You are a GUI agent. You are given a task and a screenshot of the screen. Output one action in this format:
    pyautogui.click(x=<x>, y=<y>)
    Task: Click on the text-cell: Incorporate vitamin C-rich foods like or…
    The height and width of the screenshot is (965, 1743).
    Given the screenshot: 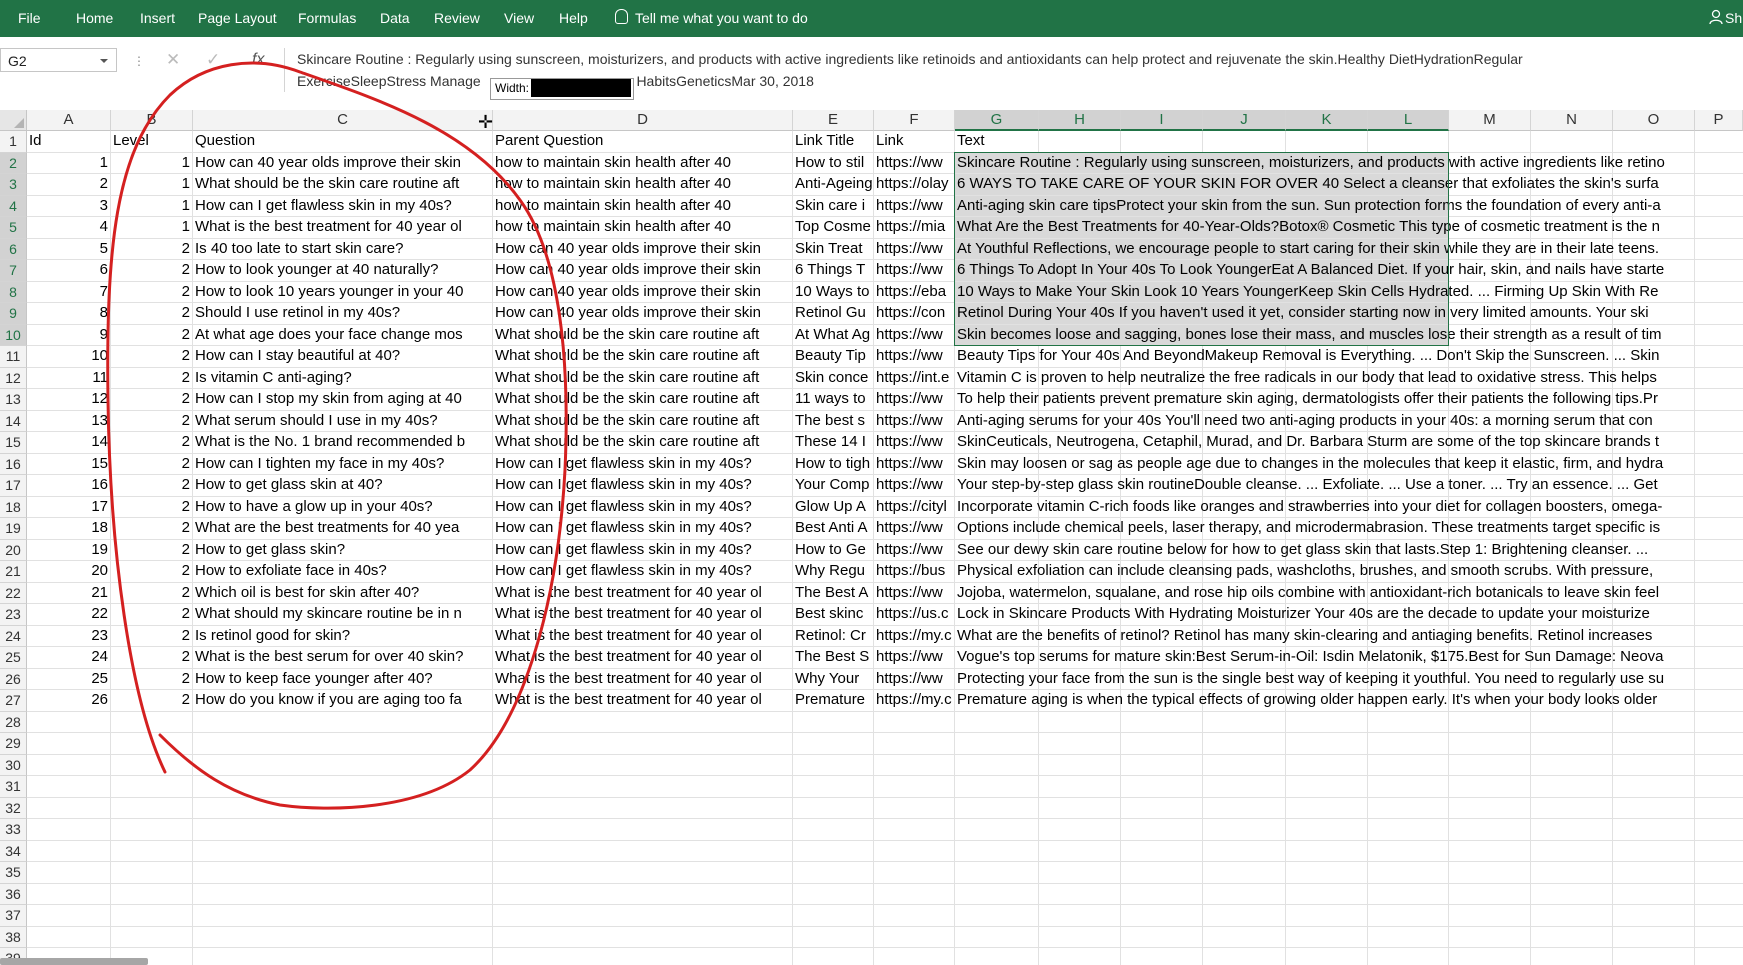 What is the action you would take?
    pyautogui.click(x=1349, y=508)
    